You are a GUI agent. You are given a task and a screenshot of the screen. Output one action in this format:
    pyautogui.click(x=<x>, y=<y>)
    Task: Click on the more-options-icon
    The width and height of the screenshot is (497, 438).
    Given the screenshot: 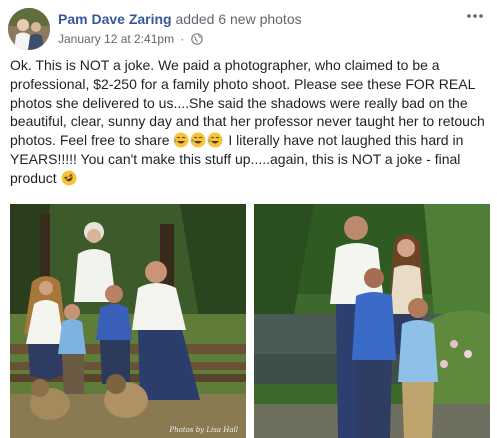 What is the action you would take?
    pyautogui.click(x=475, y=16)
    